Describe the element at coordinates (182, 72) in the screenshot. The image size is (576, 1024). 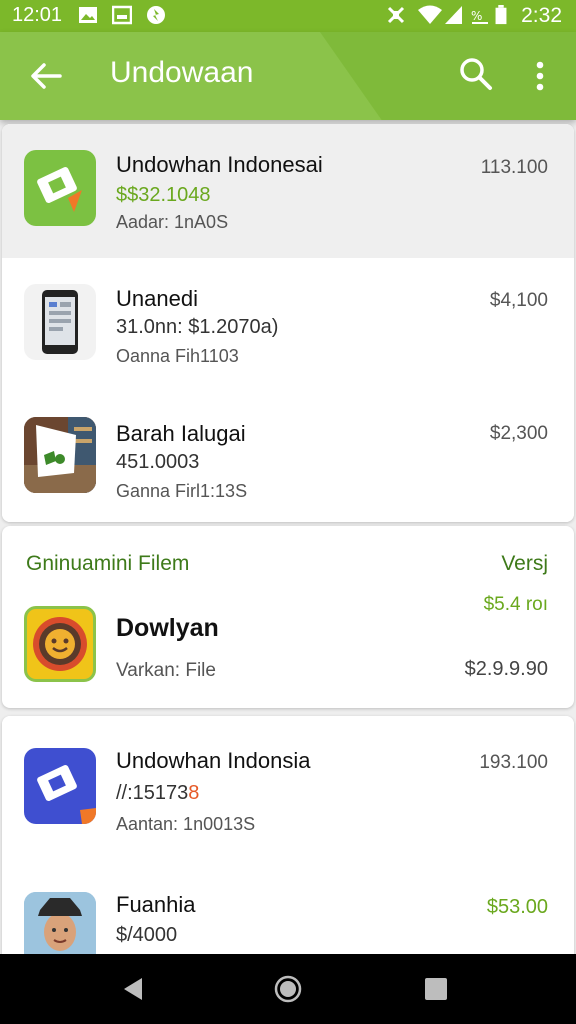
I see `page-title: Undowaan` at that location.